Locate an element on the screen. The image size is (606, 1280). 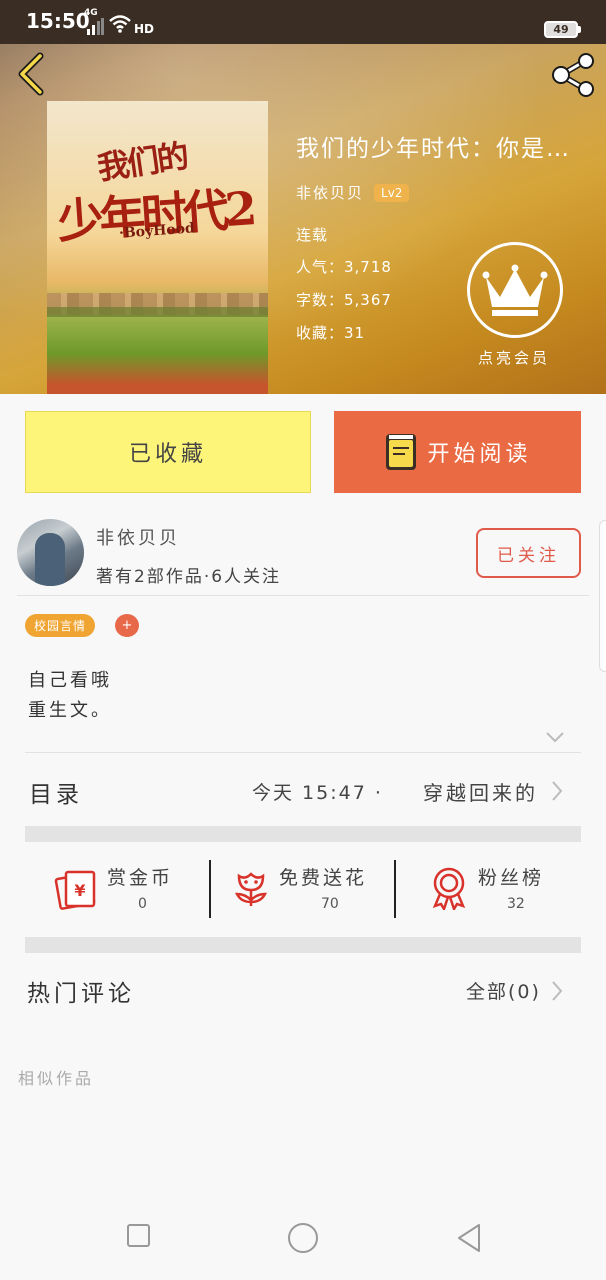
battery-icon: 49 is located at coordinates (561, 29).